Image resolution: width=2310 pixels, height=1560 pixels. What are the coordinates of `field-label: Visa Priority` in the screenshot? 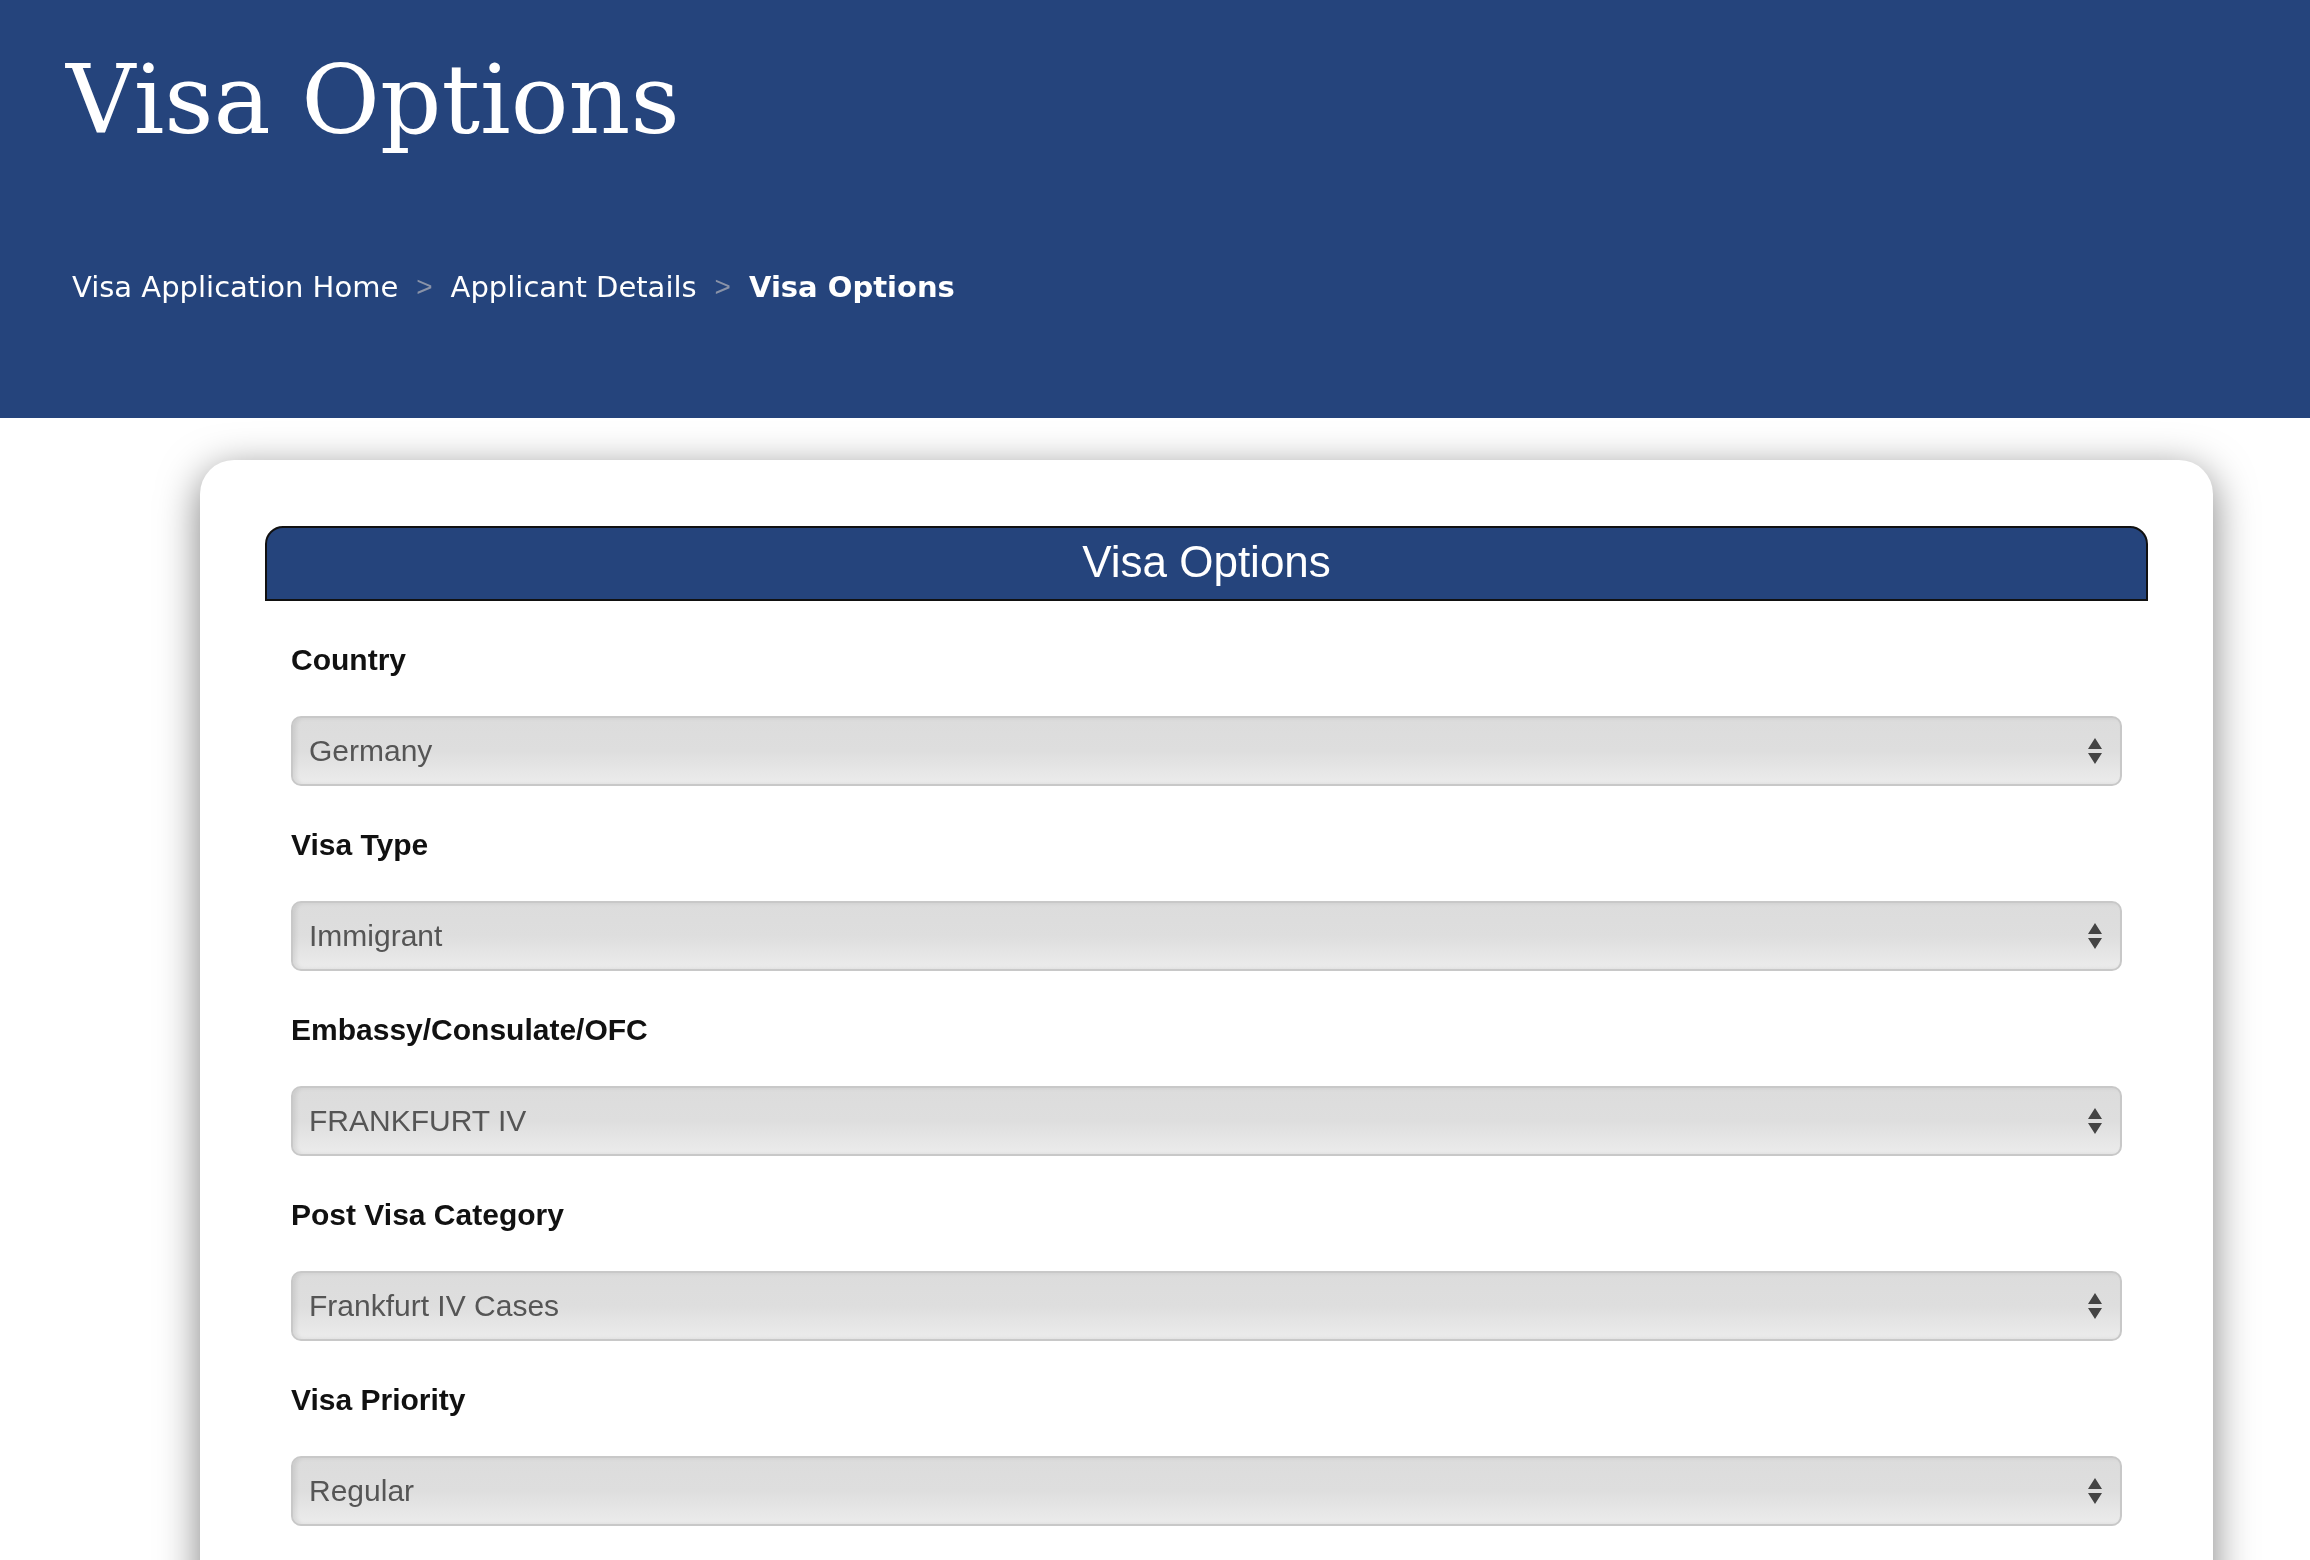 It's located at (379, 1400).